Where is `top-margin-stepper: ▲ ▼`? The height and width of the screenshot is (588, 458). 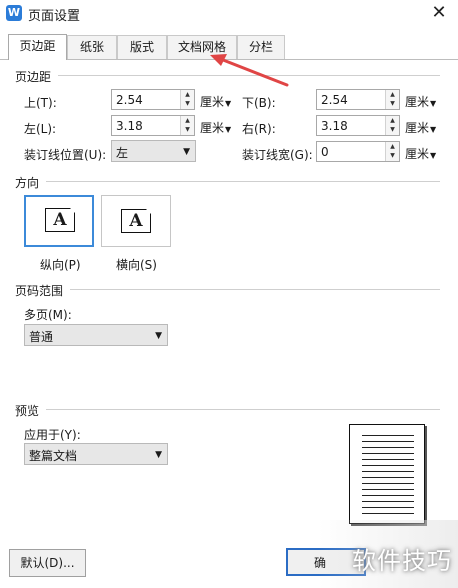 top-margin-stepper: ▲ ▼ is located at coordinates (187, 99).